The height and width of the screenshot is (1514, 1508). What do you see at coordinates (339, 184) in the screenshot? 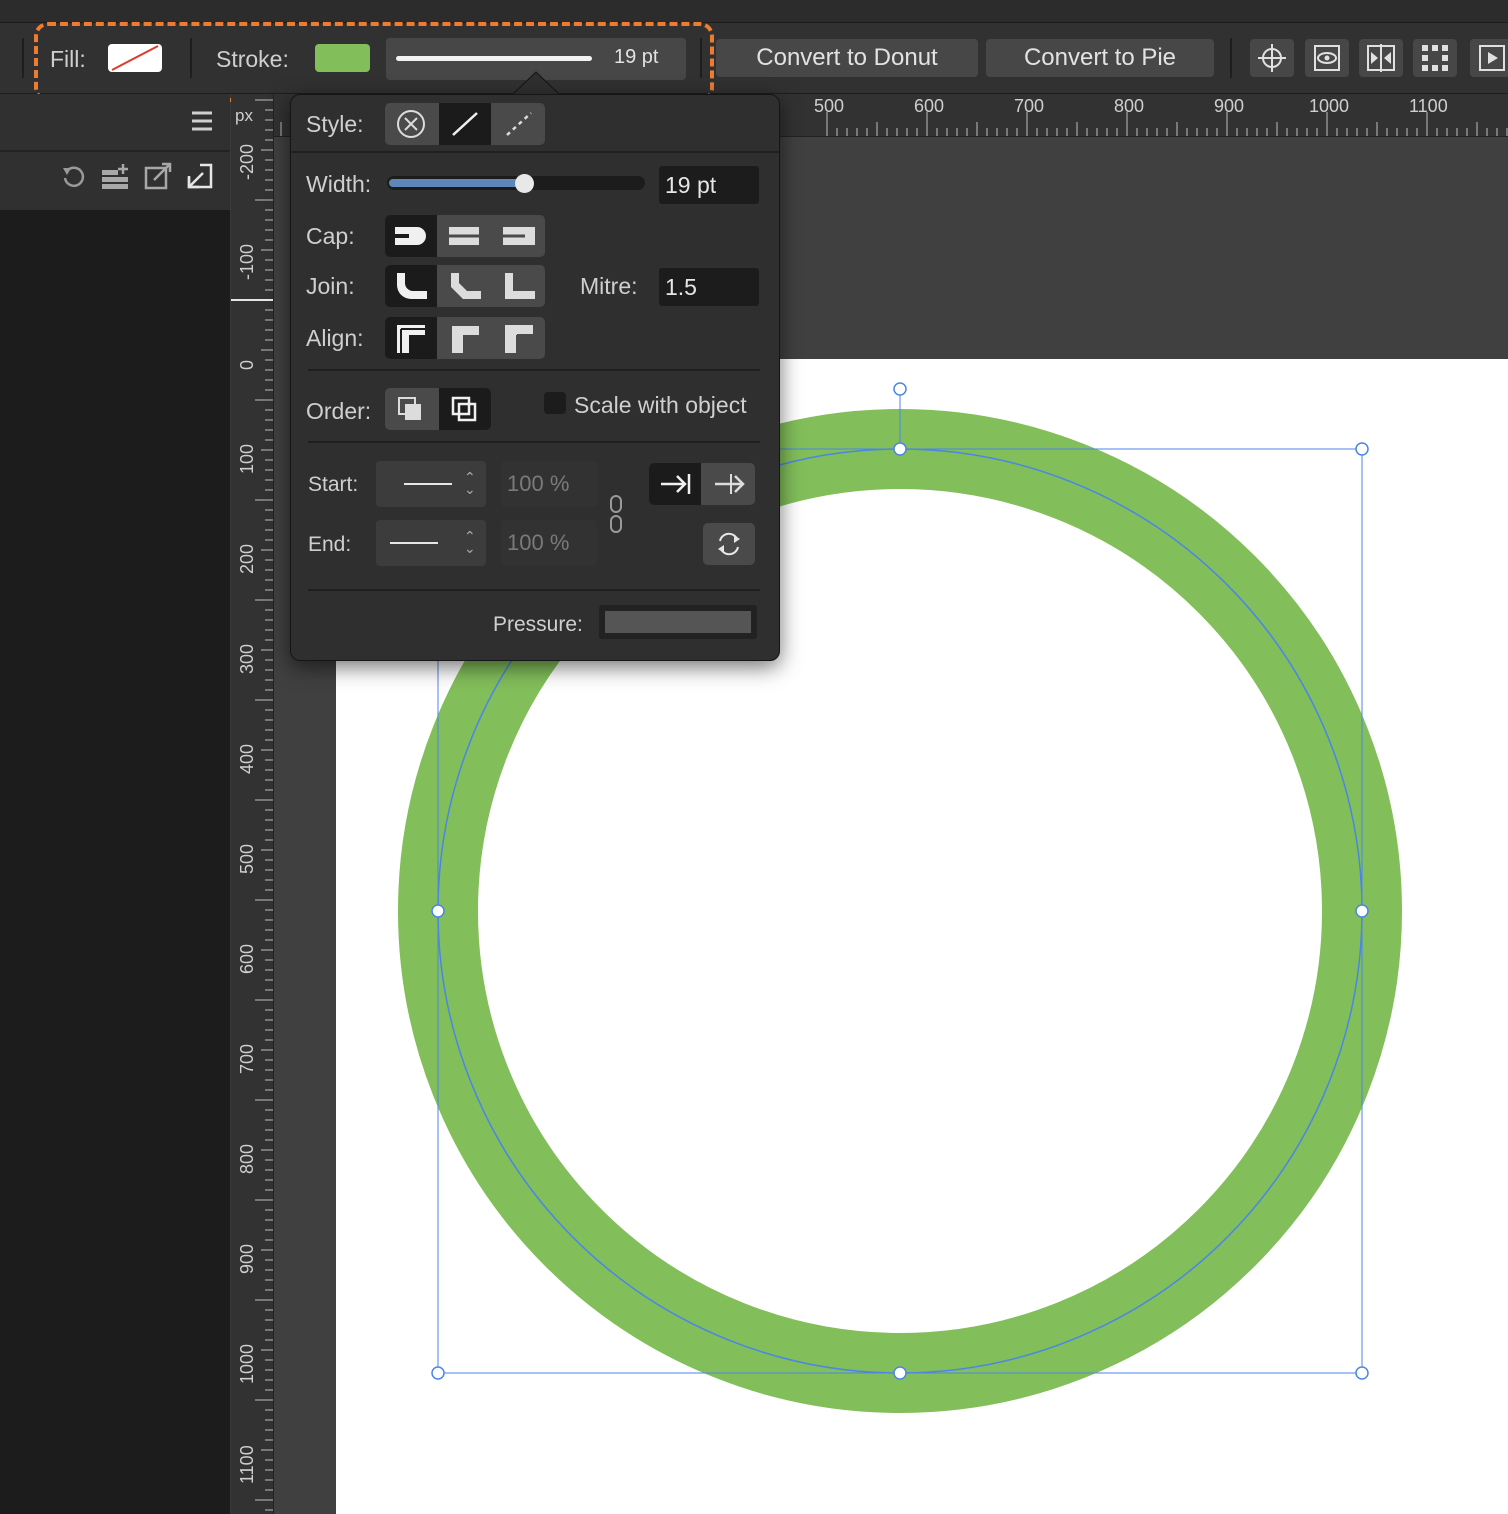
I see `width-label: Width:` at bounding box center [339, 184].